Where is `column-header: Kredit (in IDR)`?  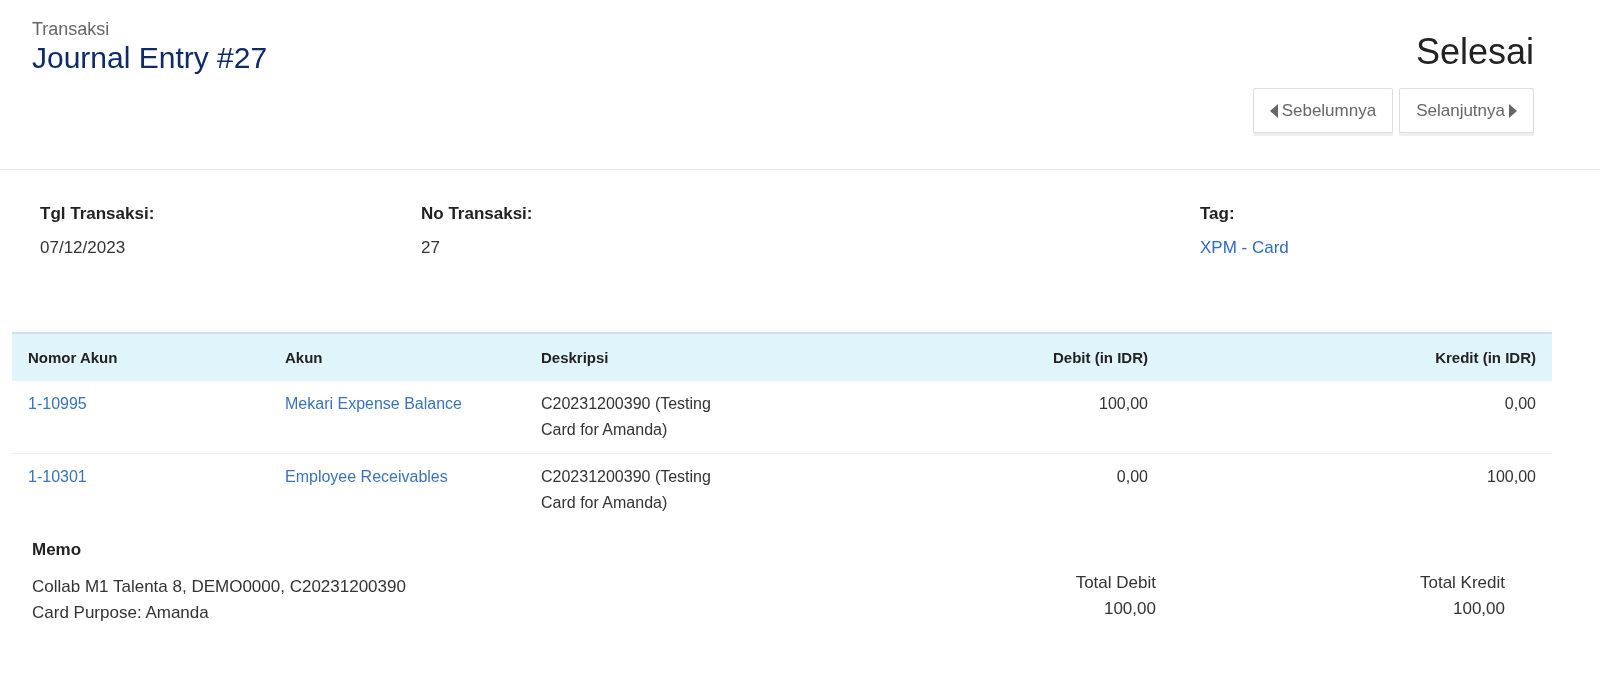
column-header: Kredit (in IDR) is located at coordinates (1358, 357).